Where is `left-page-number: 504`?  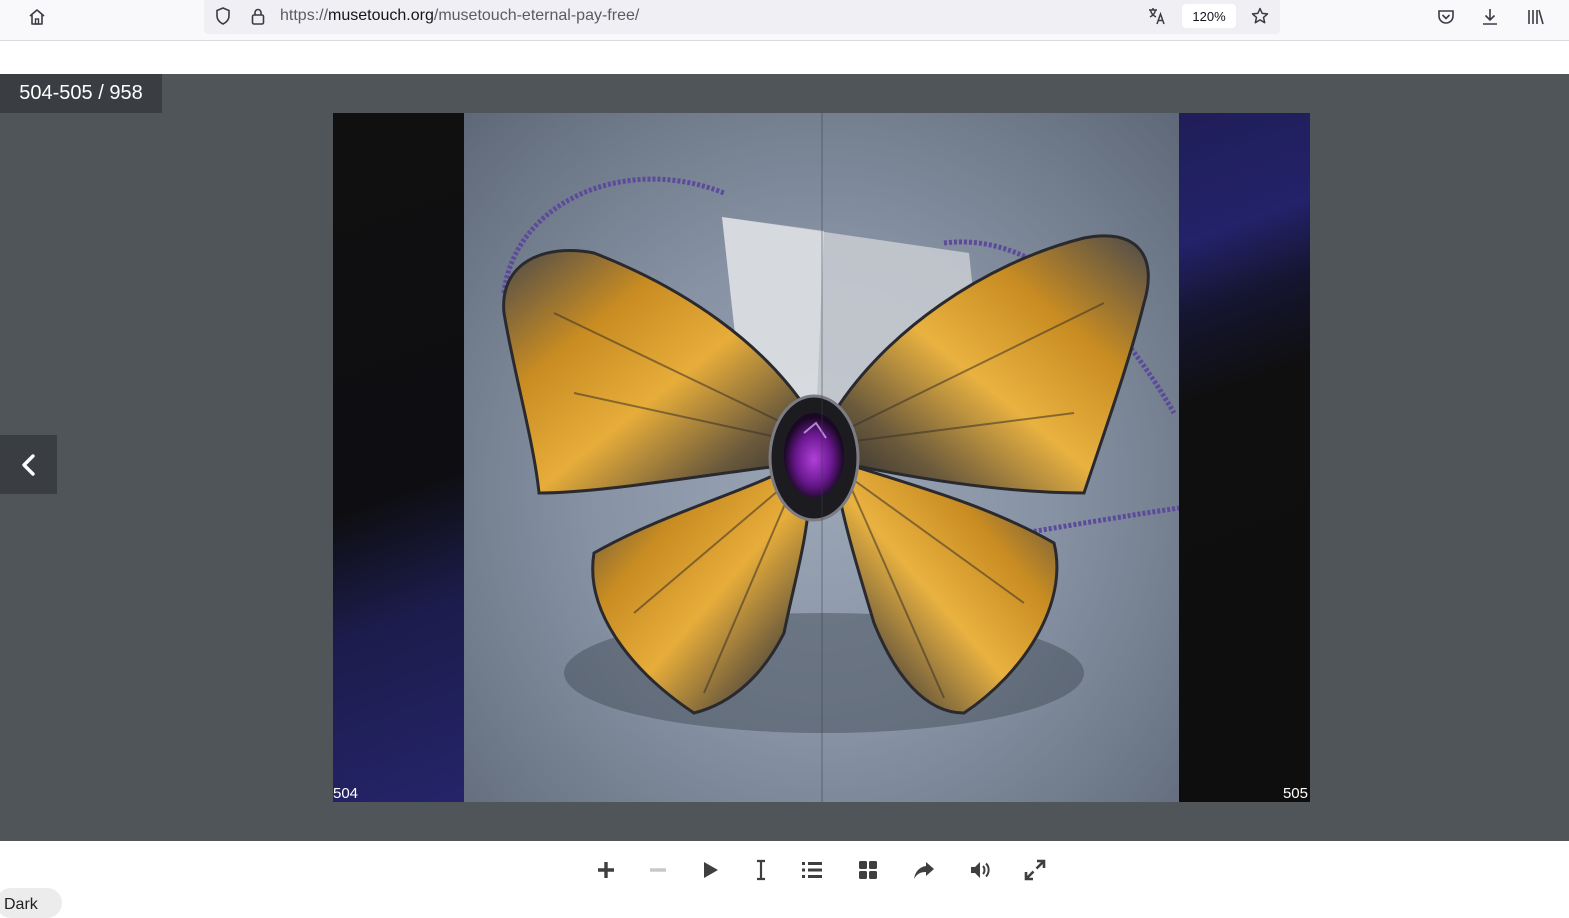 left-page-number: 504 is located at coordinates (346, 793).